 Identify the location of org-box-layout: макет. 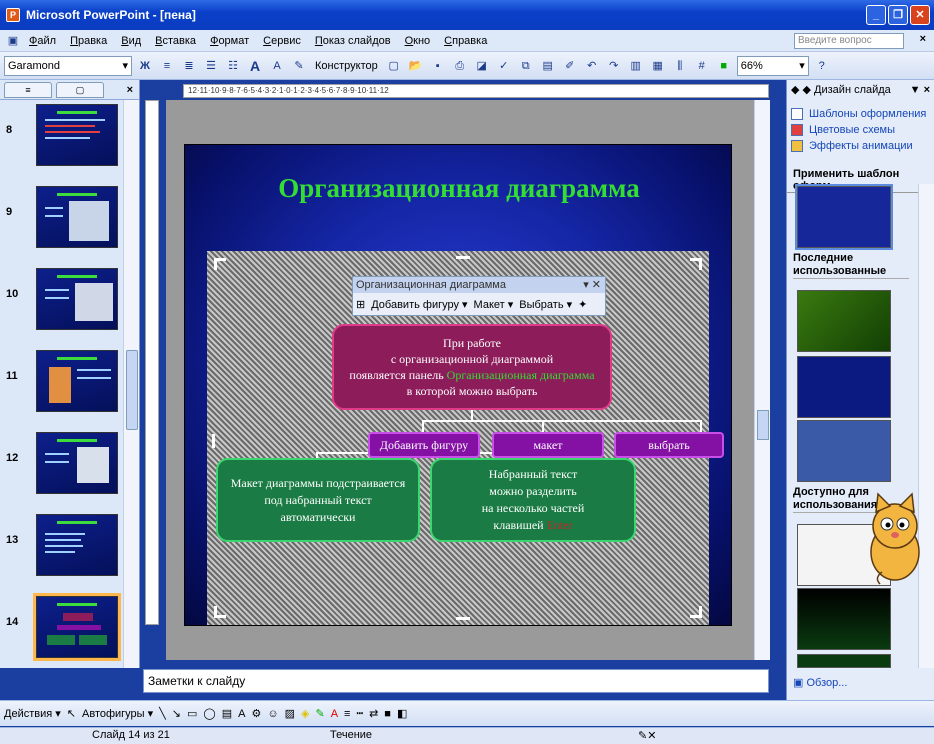
(548, 445).